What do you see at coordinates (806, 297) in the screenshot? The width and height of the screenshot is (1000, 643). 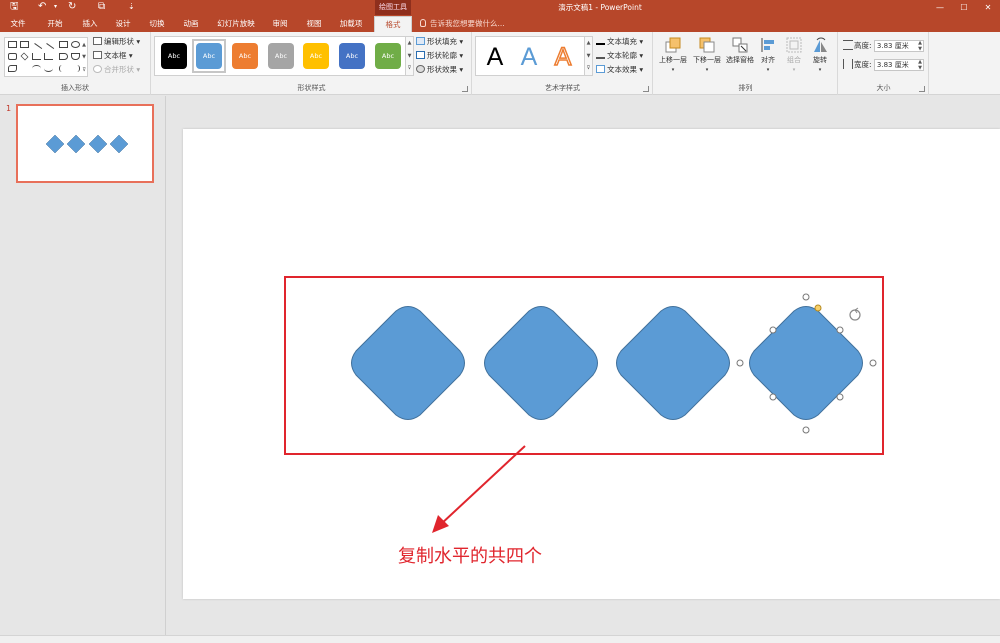 I see `rotation-handle` at bounding box center [806, 297].